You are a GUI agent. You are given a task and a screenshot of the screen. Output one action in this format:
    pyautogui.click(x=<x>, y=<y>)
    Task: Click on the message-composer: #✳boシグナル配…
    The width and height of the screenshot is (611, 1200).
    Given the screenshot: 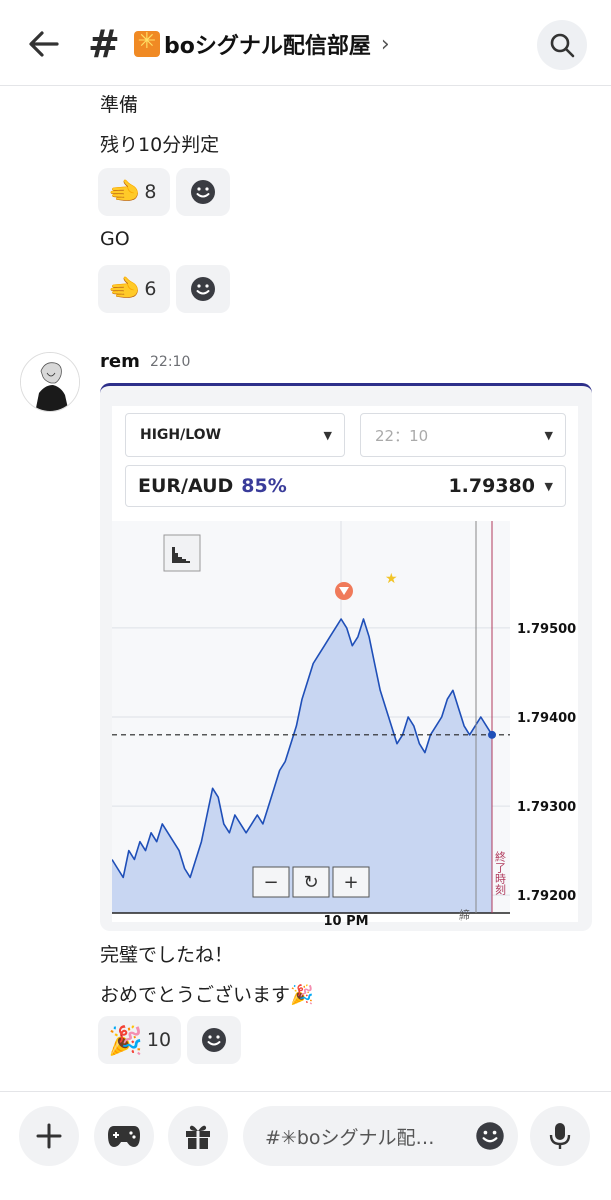 What is the action you would take?
    pyautogui.click(x=305, y=1145)
    